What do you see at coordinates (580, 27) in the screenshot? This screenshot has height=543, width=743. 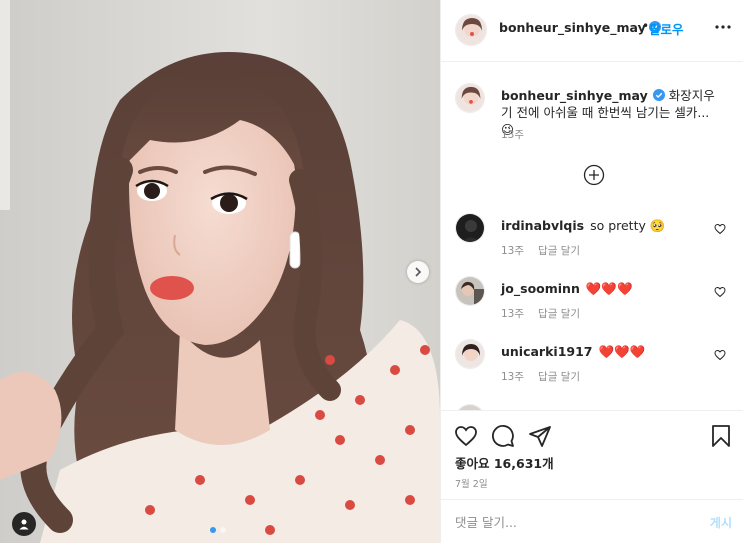 I see `author-username: bonheur_sinhye_may` at bounding box center [580, 27].